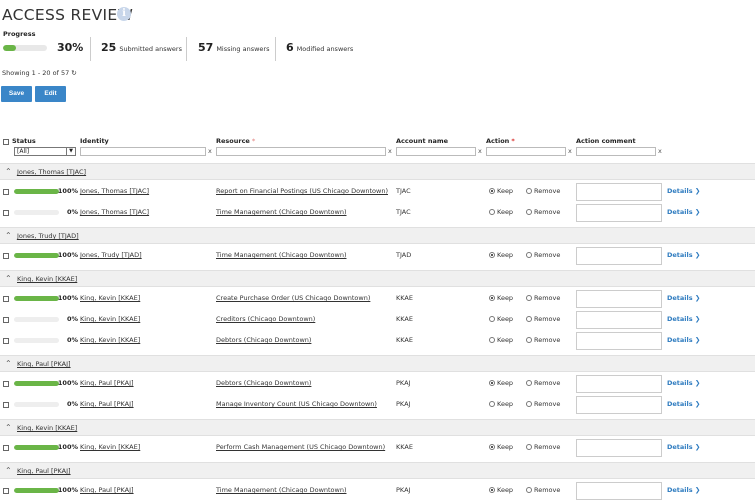 The height and width of the screenshot is (501, 755). What do you see at coordinates (301, 151) in the screenshot?
I see `resource-filter-input` at bounding box center [301, 151].